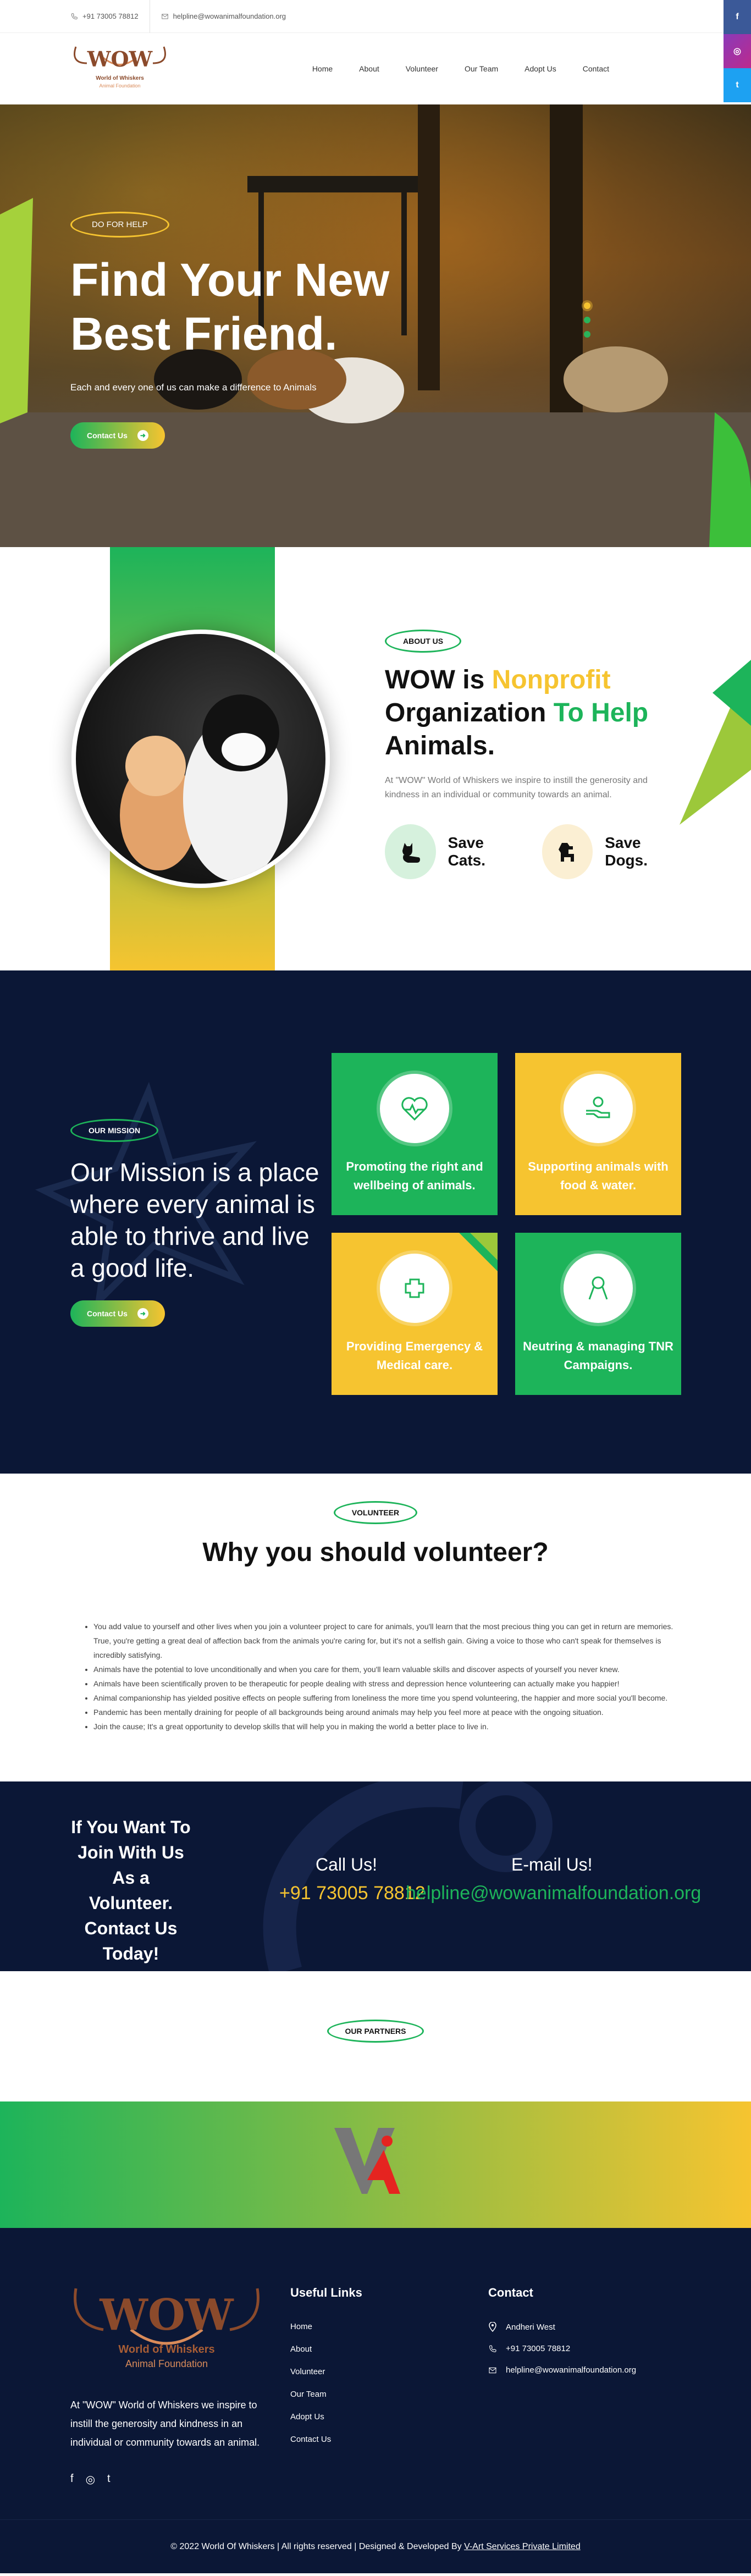 Image resolution: width=751 pixels, height=2576 pixels. I want to click on hero-tag: DO FOR HELP, so click(119, 225).